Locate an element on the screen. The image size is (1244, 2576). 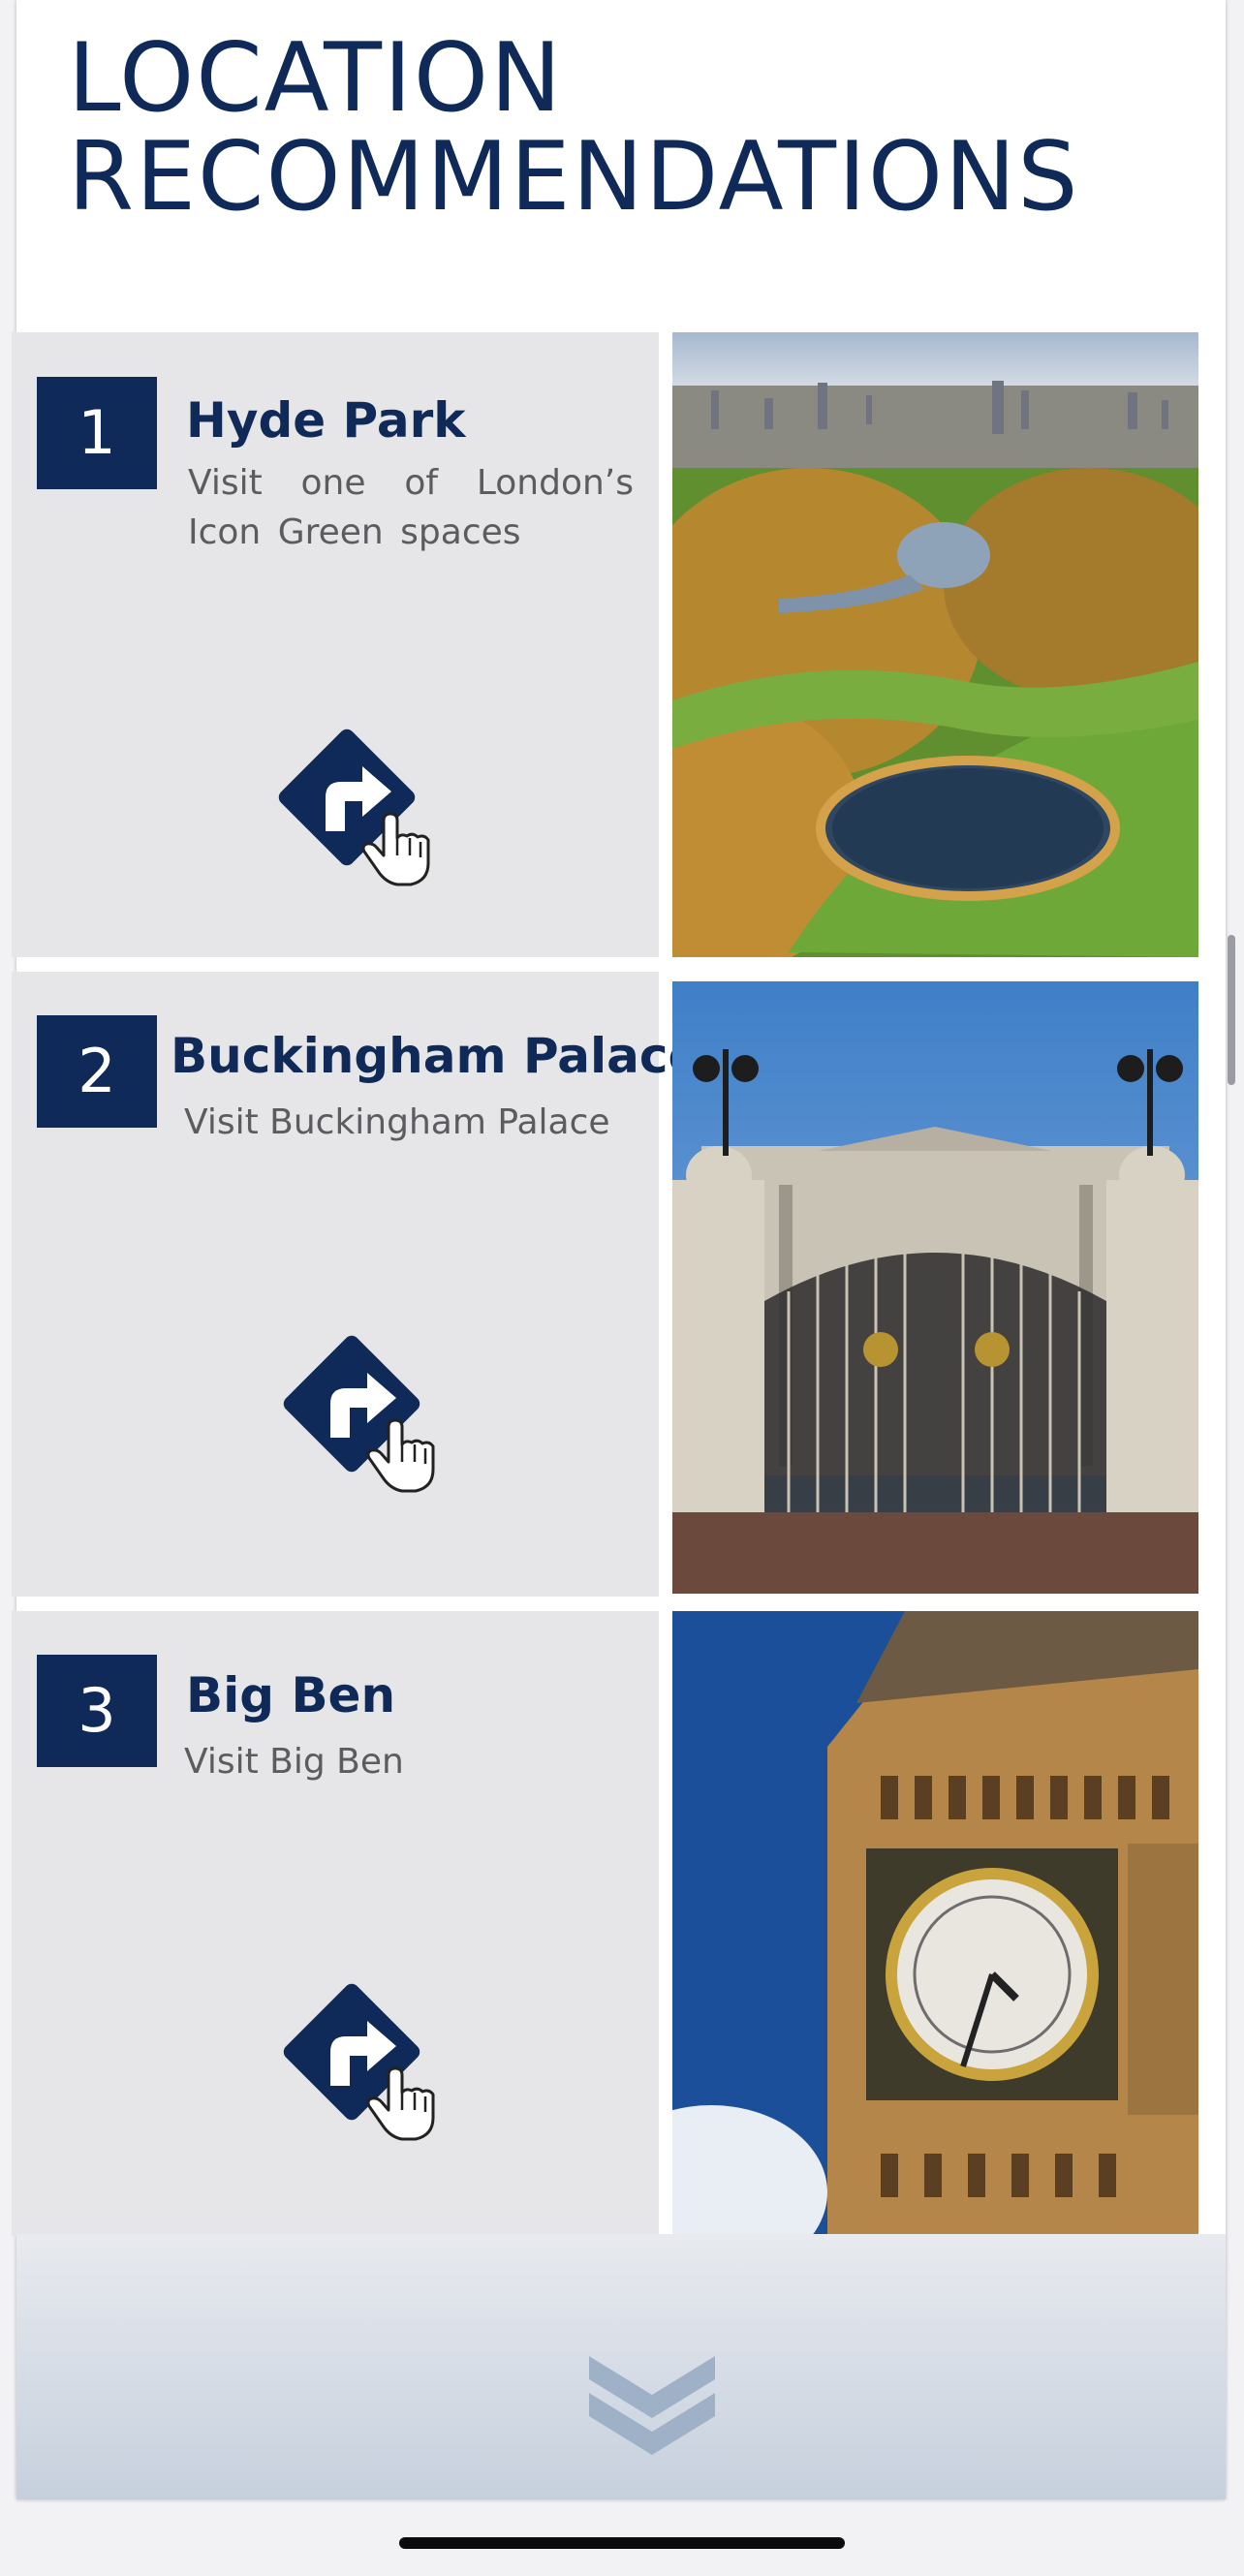
location-number-badge: 2 is located at coordinates (97, 1071).